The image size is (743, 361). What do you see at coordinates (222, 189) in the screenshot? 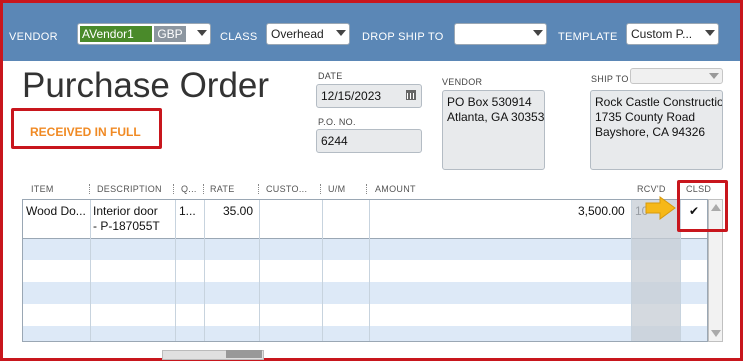
I see `column-header-rate: RATE` at bounding box center [222, 189].